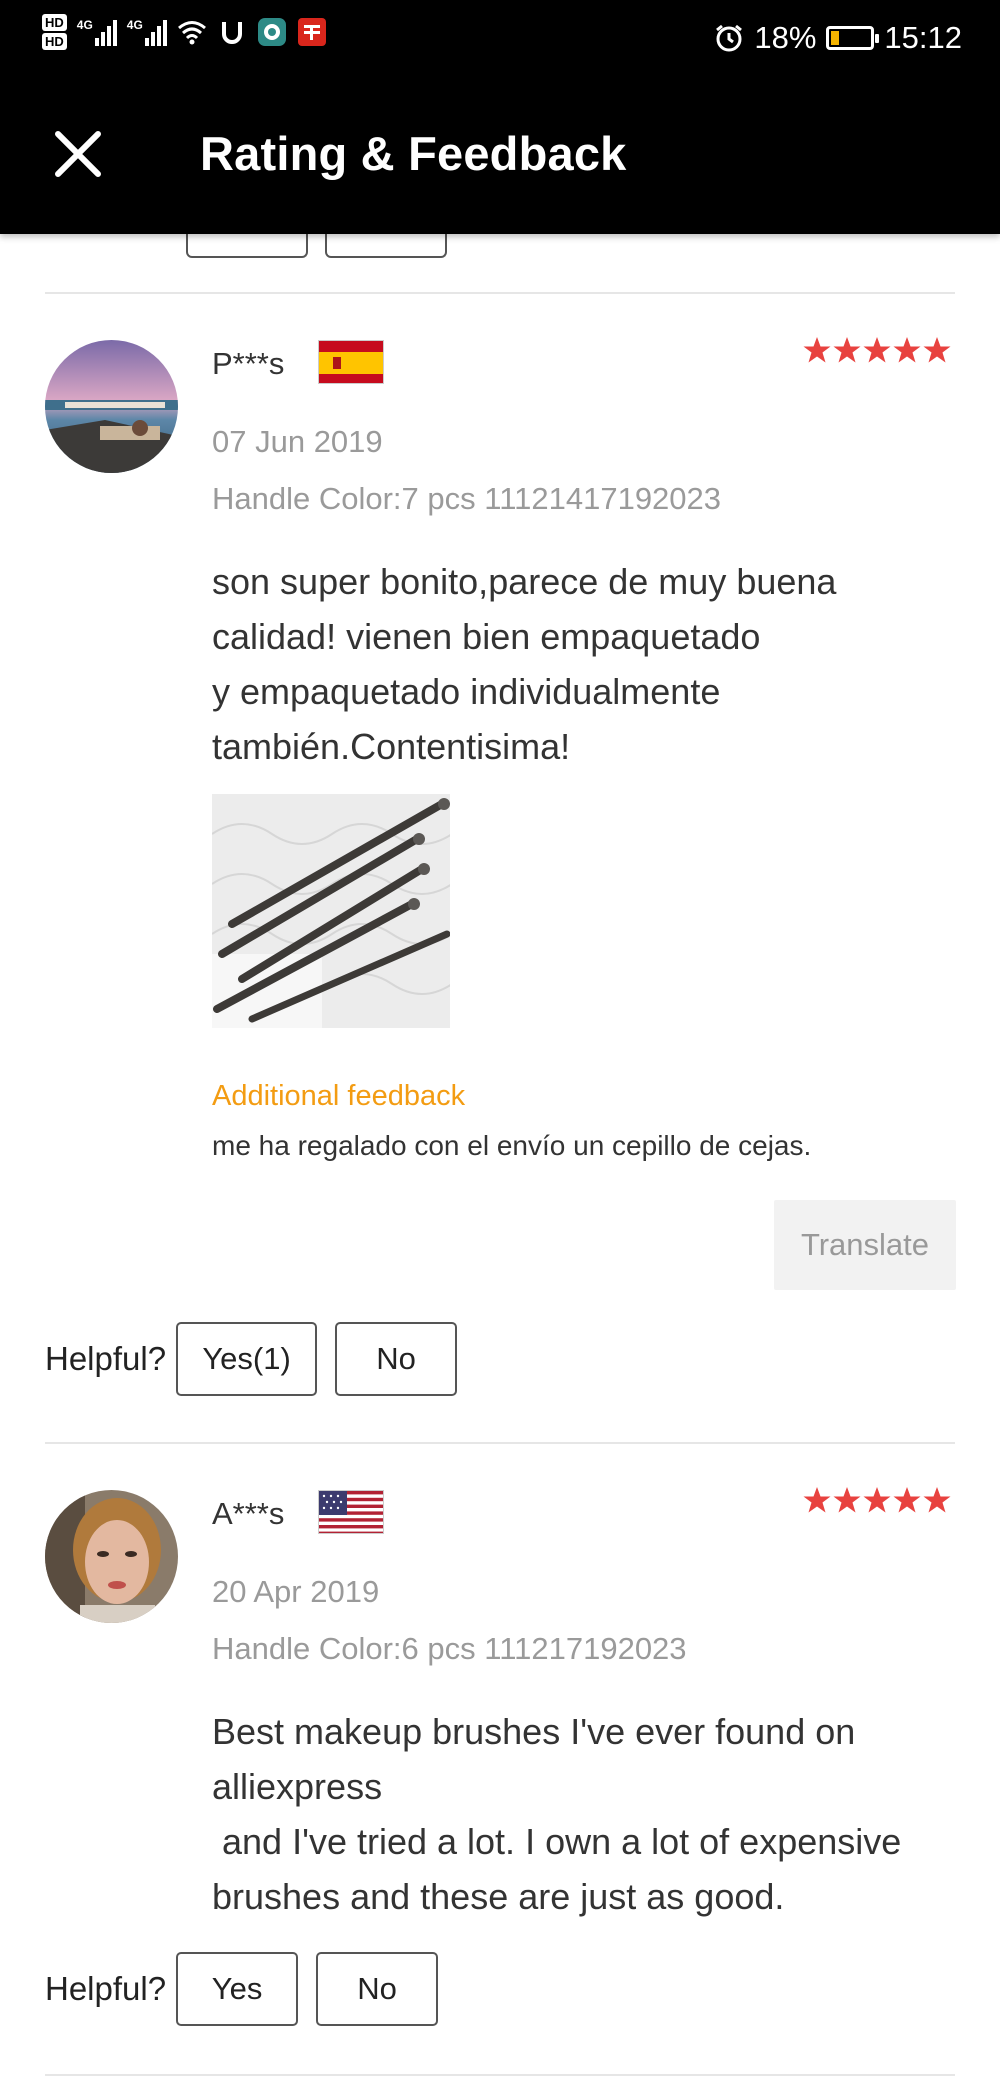 Image resolution: width=1000 pixels, height=2078 pixels. Describe the element at coordinates (339, 1096) in the screenshot. I see `additional-feedback-title: Additional feedback` at that location.